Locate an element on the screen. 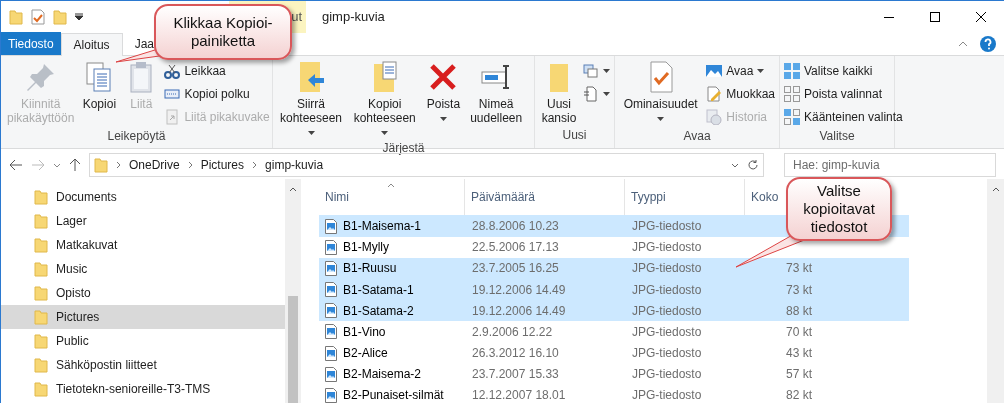 This screenshot has height=403, width=1004. nav-item: Pictures is located at coordinates (143, 317).